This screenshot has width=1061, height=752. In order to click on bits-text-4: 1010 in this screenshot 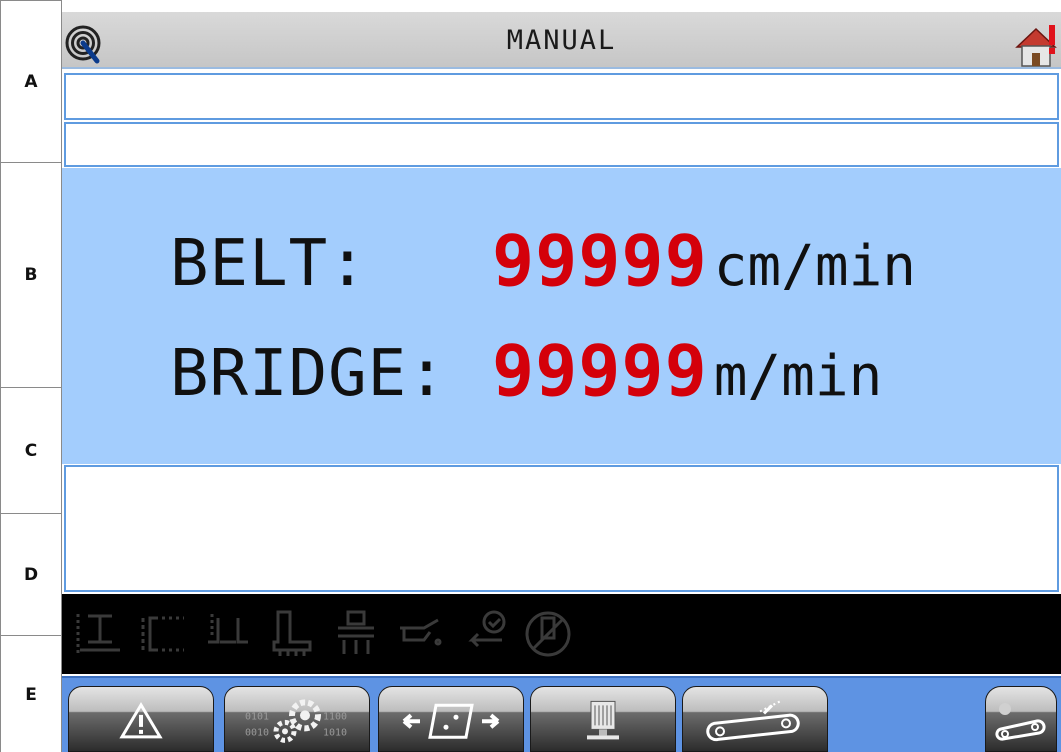, I will do `click(335, 732)`.